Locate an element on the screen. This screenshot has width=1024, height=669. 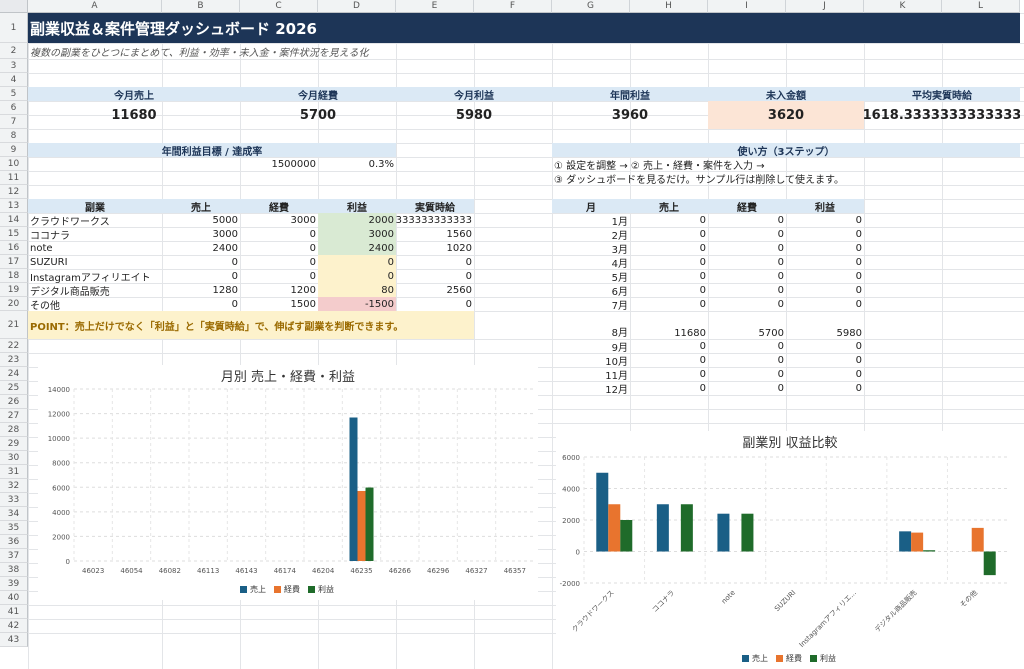
kpi-value: 5980 is located at coordinates (474, 115).